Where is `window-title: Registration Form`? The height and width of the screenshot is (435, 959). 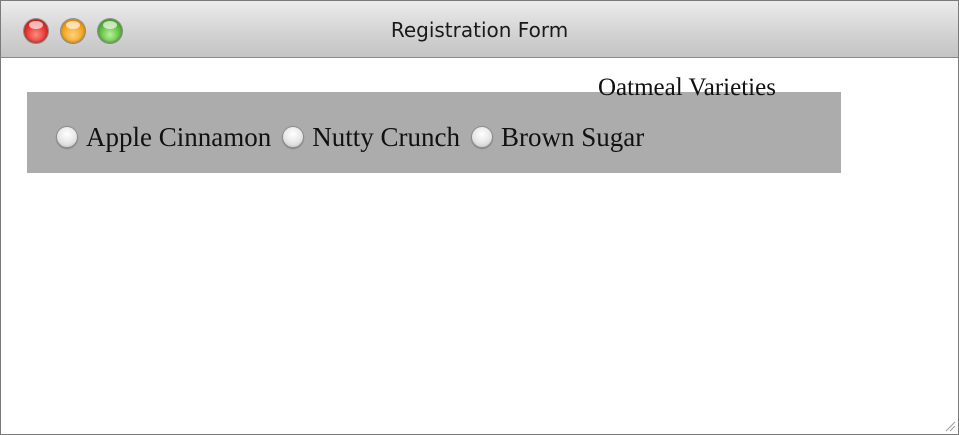 window-title: Registration Form is located at coordinates (479, 30).